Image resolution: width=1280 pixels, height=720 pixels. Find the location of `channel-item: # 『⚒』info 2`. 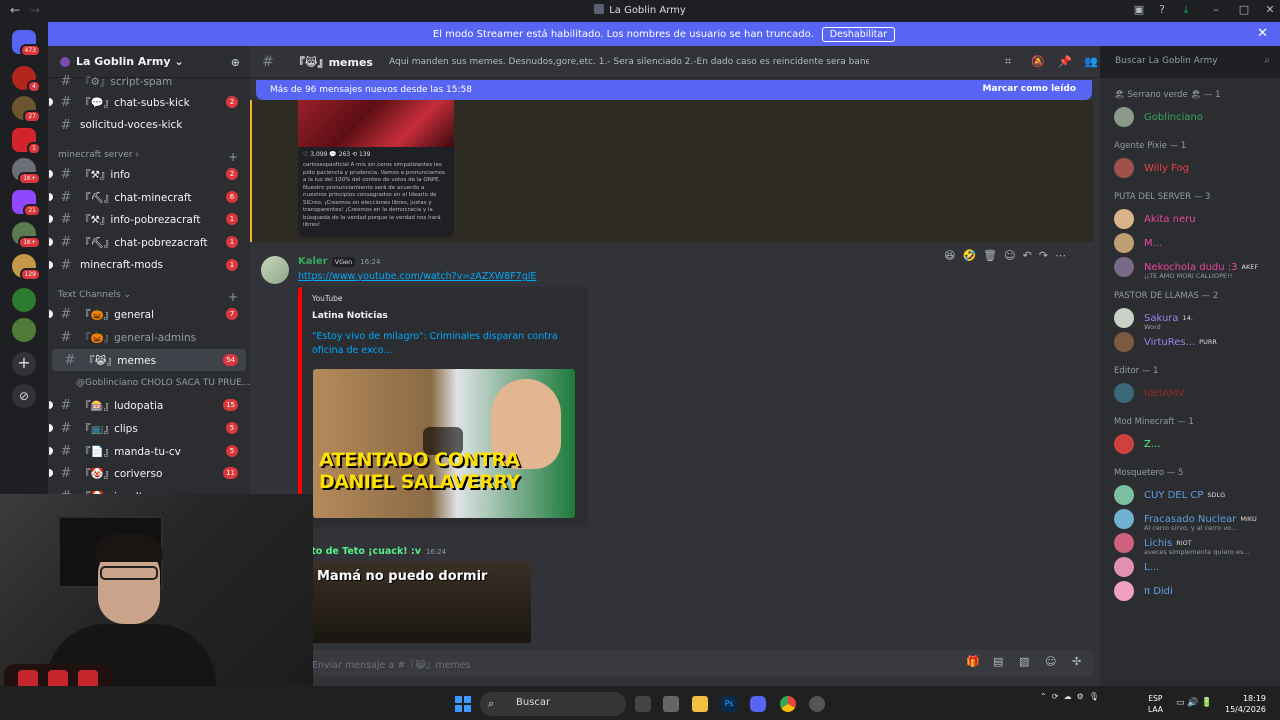

channel-item: # 『⚒』info 2 is located at coordinates (149, 174).